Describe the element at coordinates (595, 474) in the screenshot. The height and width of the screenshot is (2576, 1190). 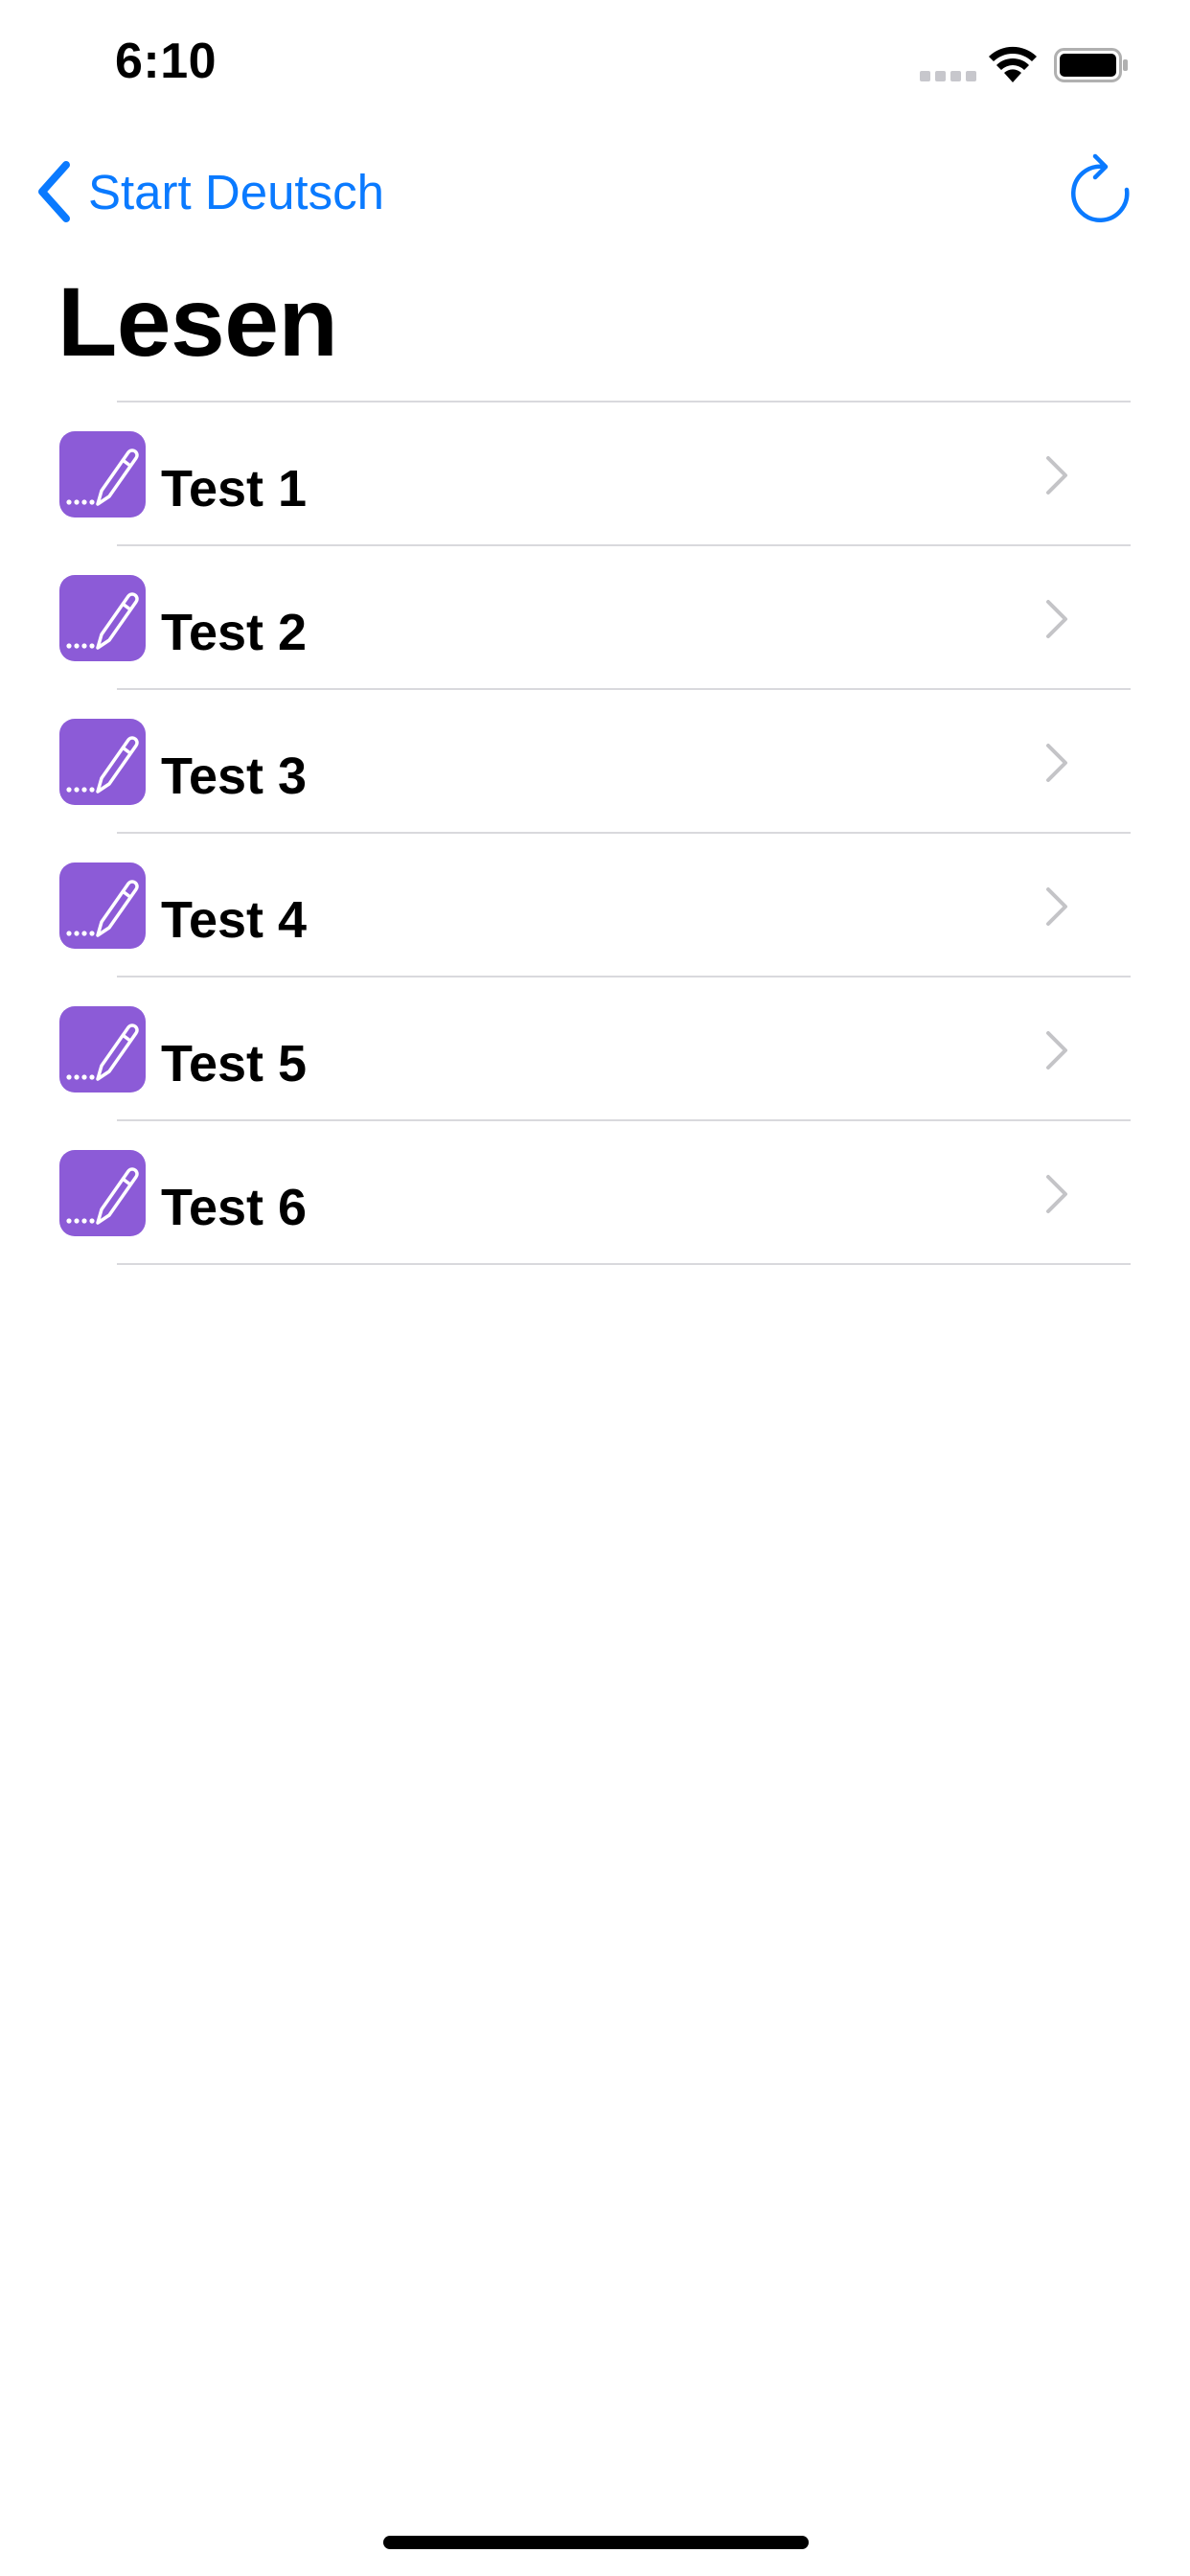
I see `list-item: Test 1` at that location.